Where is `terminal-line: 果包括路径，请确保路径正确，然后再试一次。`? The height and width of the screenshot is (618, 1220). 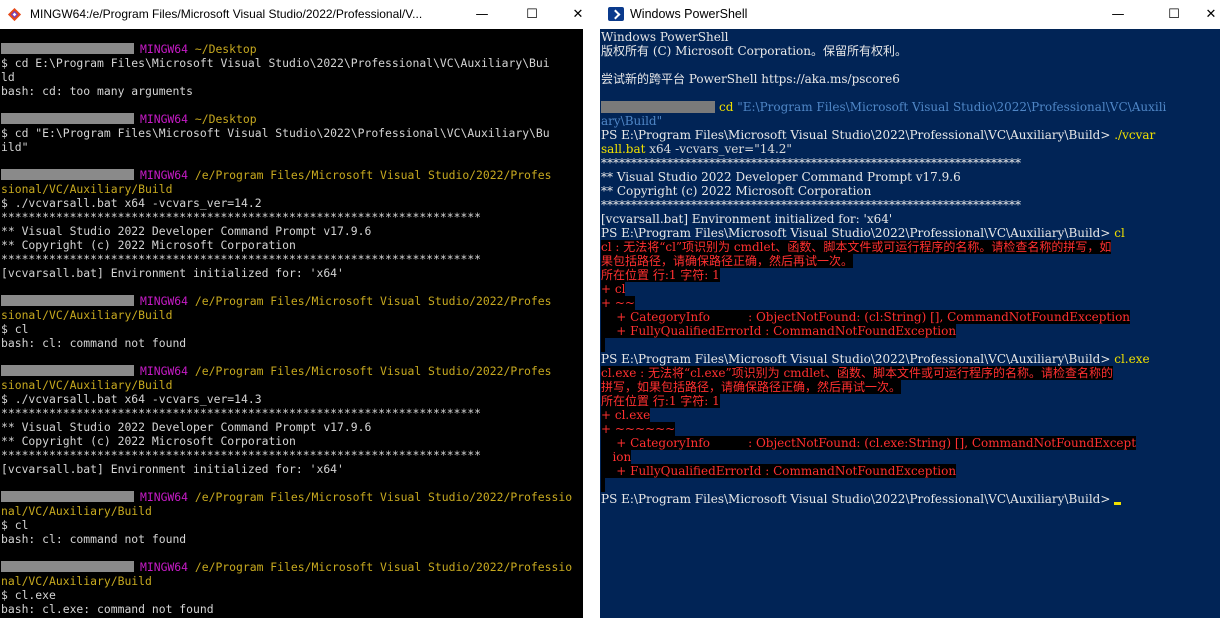 terminal-line: 果包括路径，请确保路径正确，然后再试一次。 is located at coordinates (910, 261).